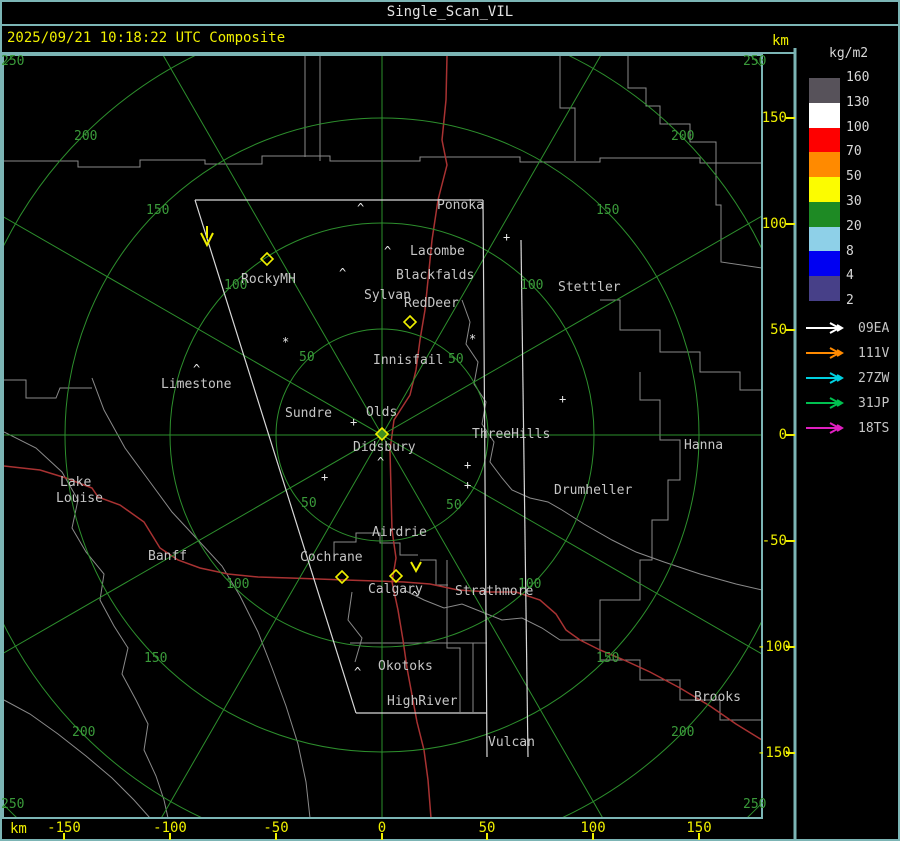 The image size is (900, 841). Describe the element at coordinates (511, 434) in the screenshot. I see `town-label-threehills: ThreeHills` at that location.